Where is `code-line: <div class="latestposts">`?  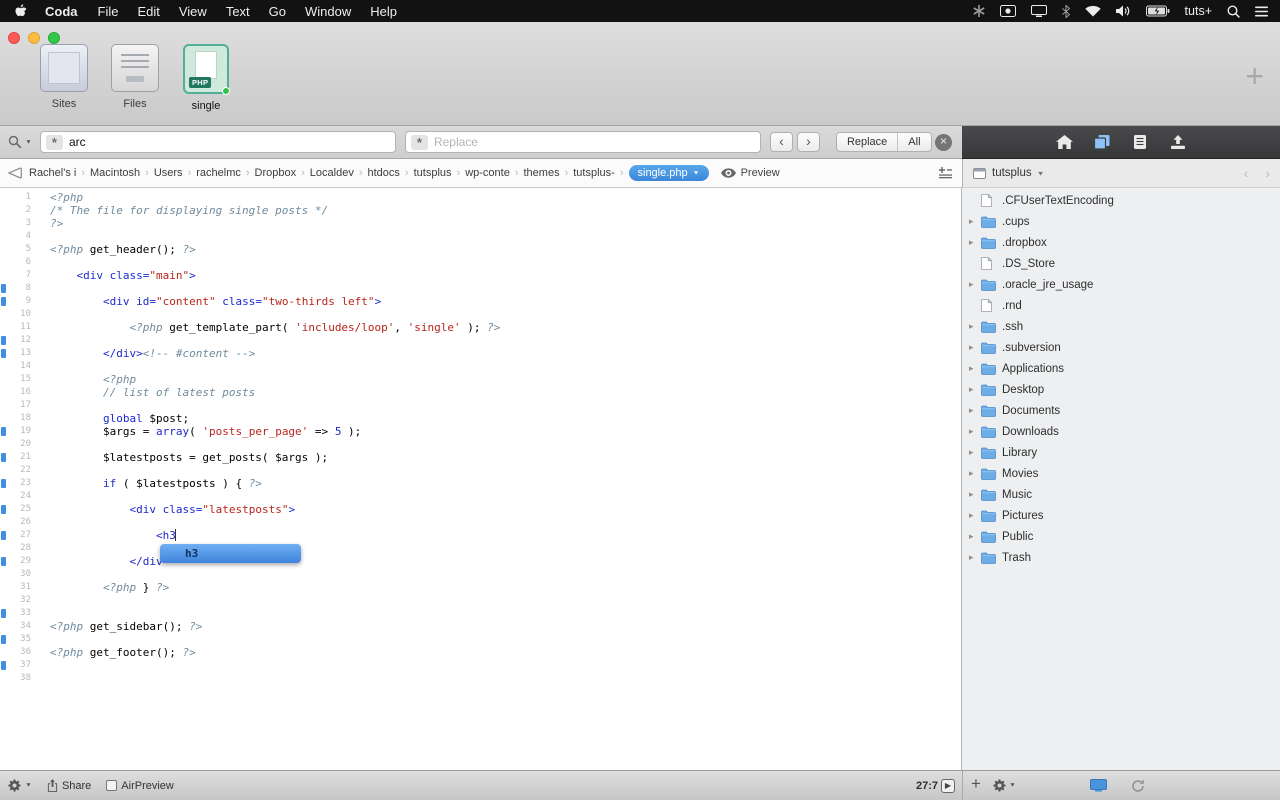 code-line: <div class="latestposts"> is located at coordinates (275, 509).